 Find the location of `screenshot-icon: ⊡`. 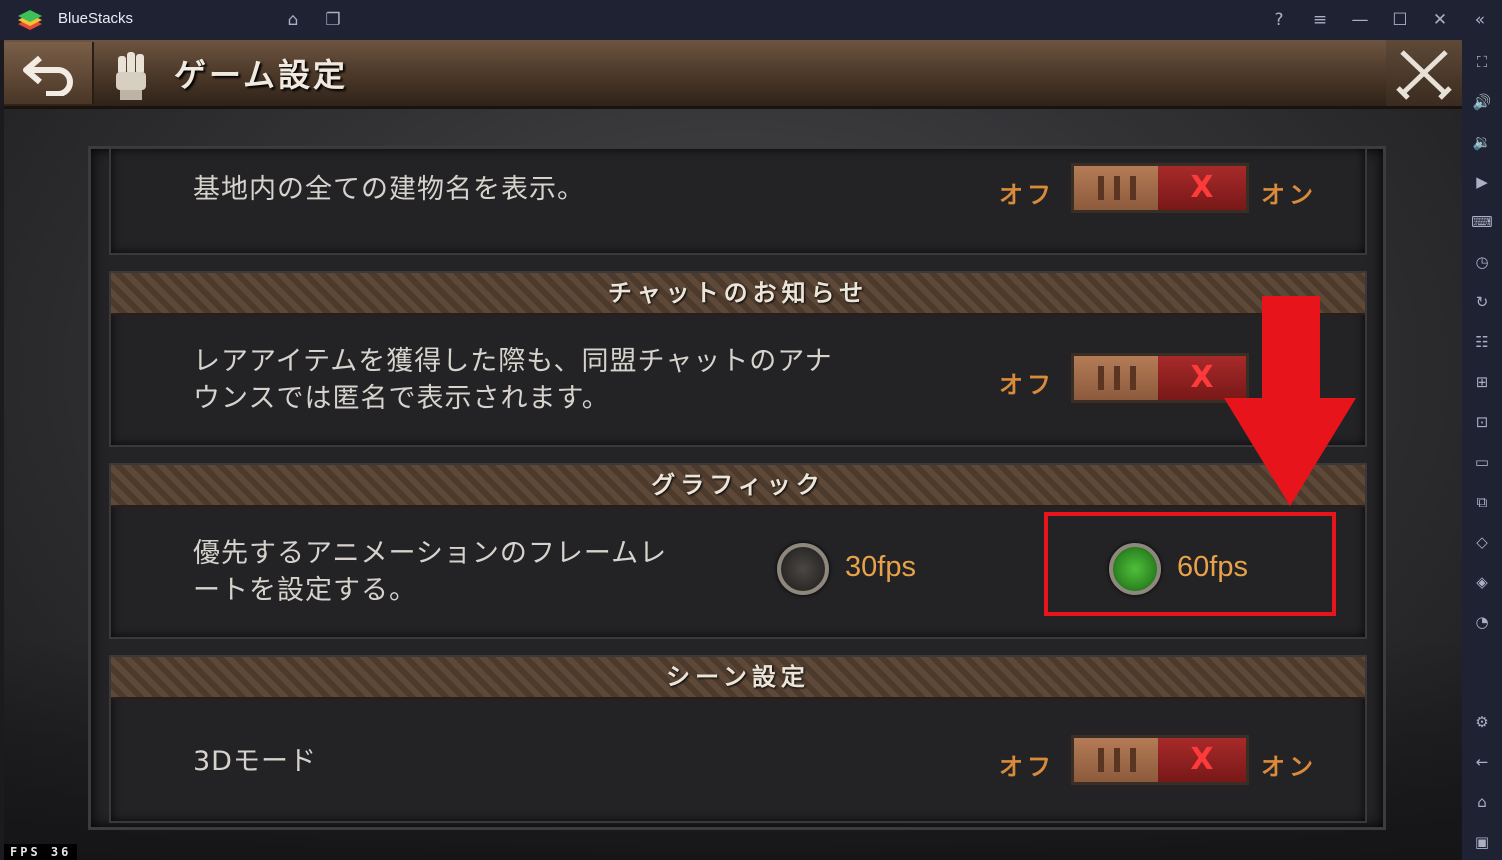

screenshot-icon: ⊡ is located at coordinates (1482, 422).